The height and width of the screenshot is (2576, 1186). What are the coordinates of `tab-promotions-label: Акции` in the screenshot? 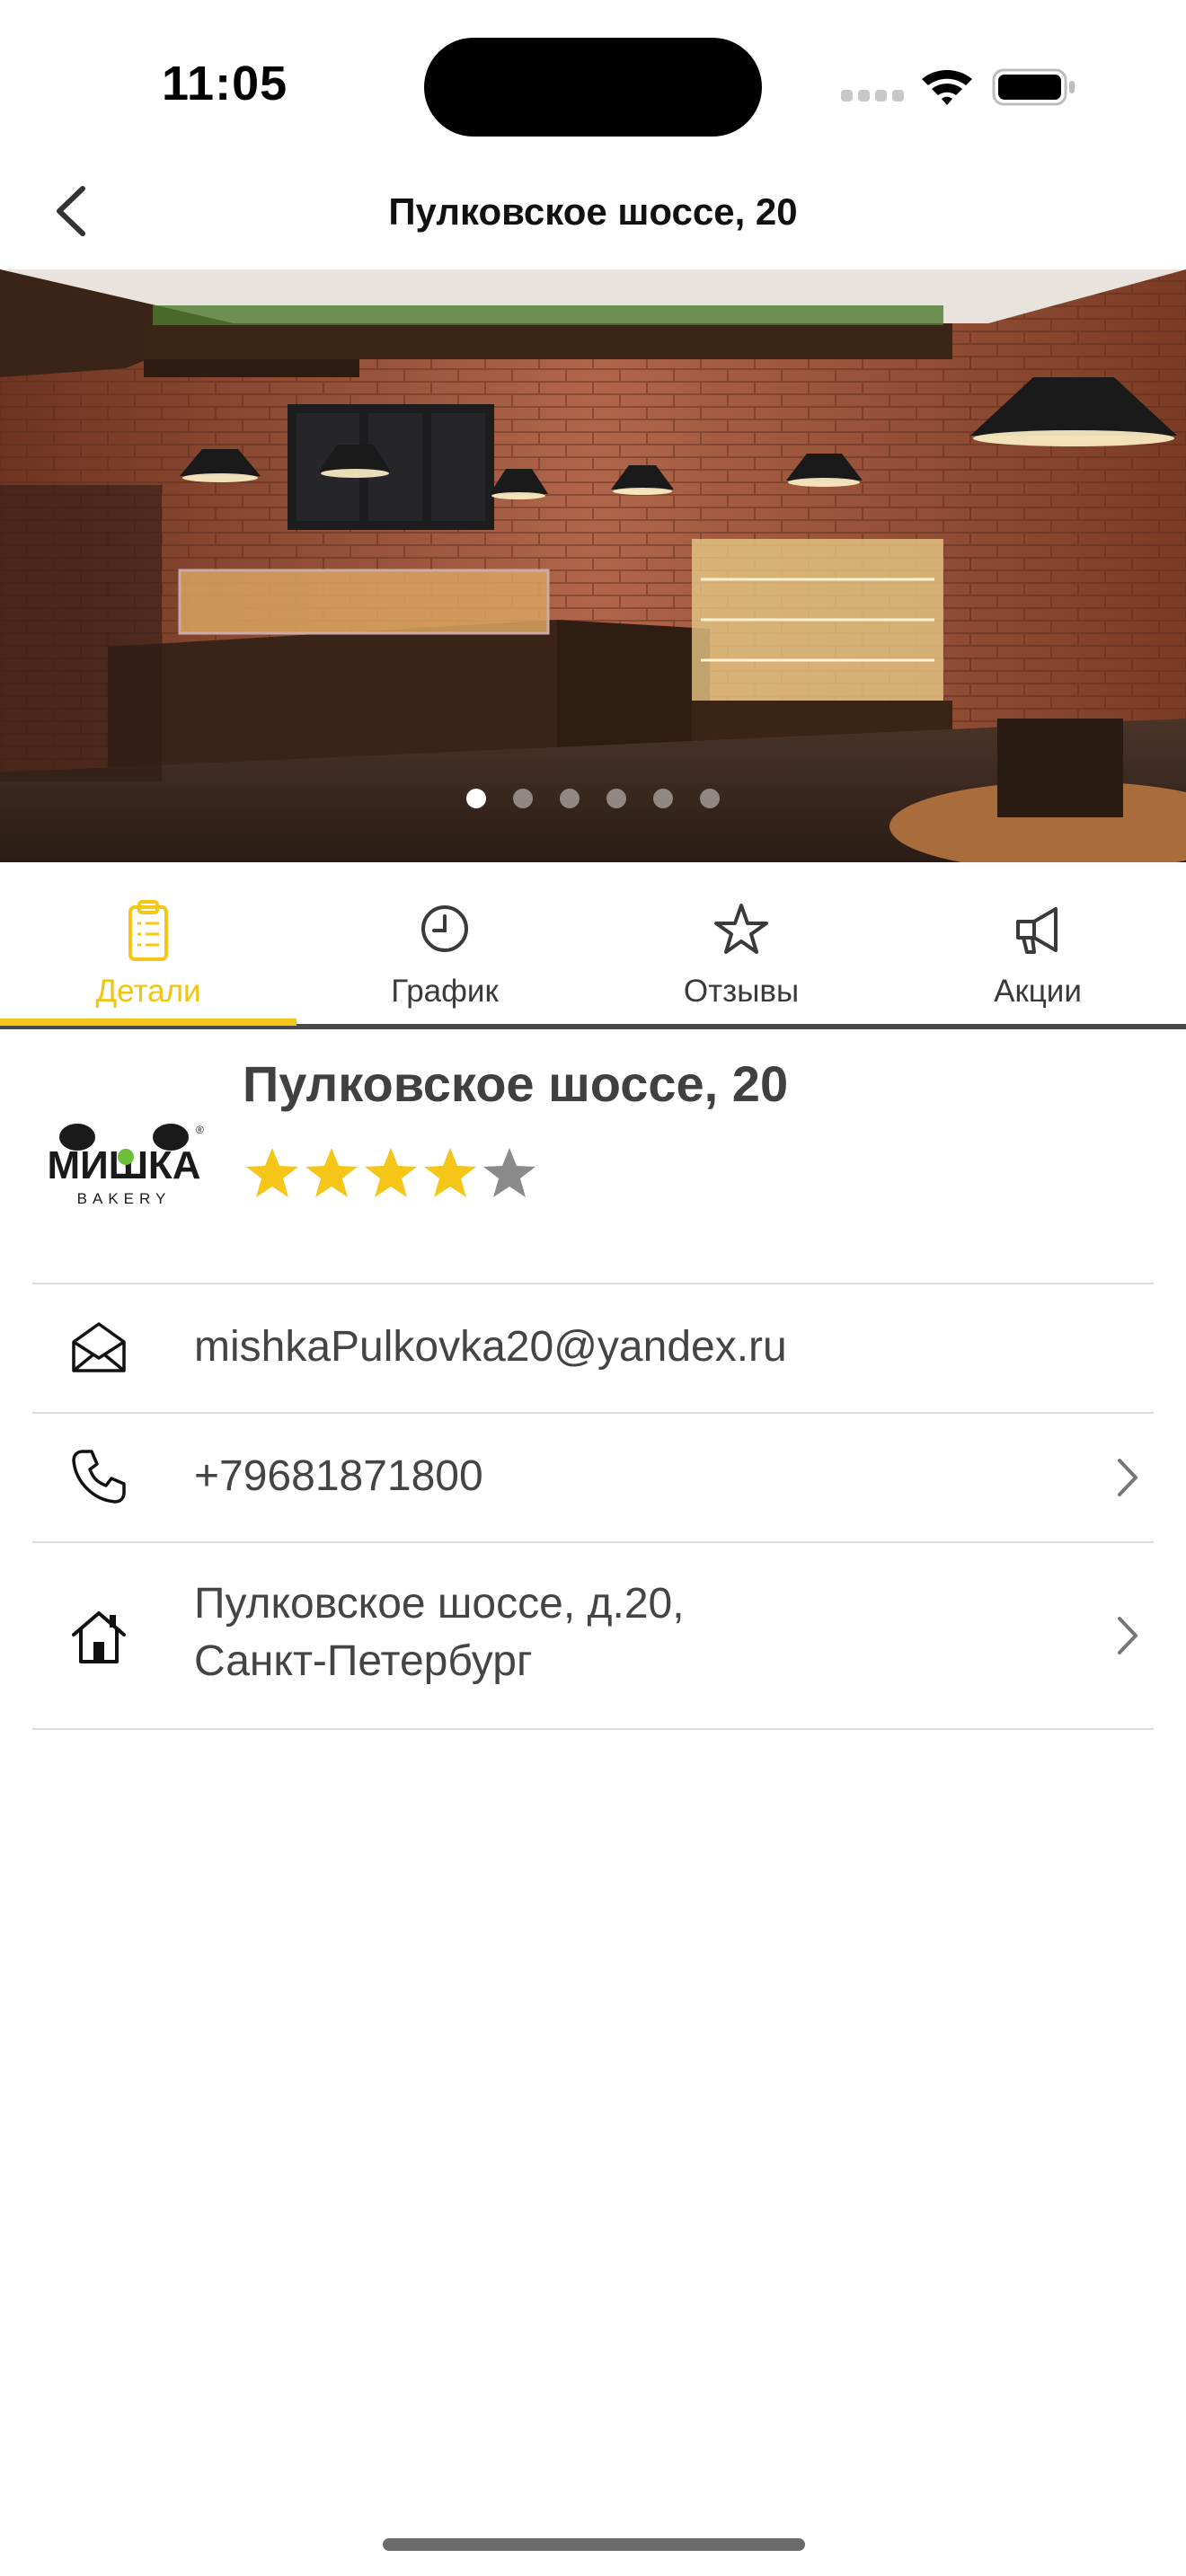 It's located at (1038, 991).